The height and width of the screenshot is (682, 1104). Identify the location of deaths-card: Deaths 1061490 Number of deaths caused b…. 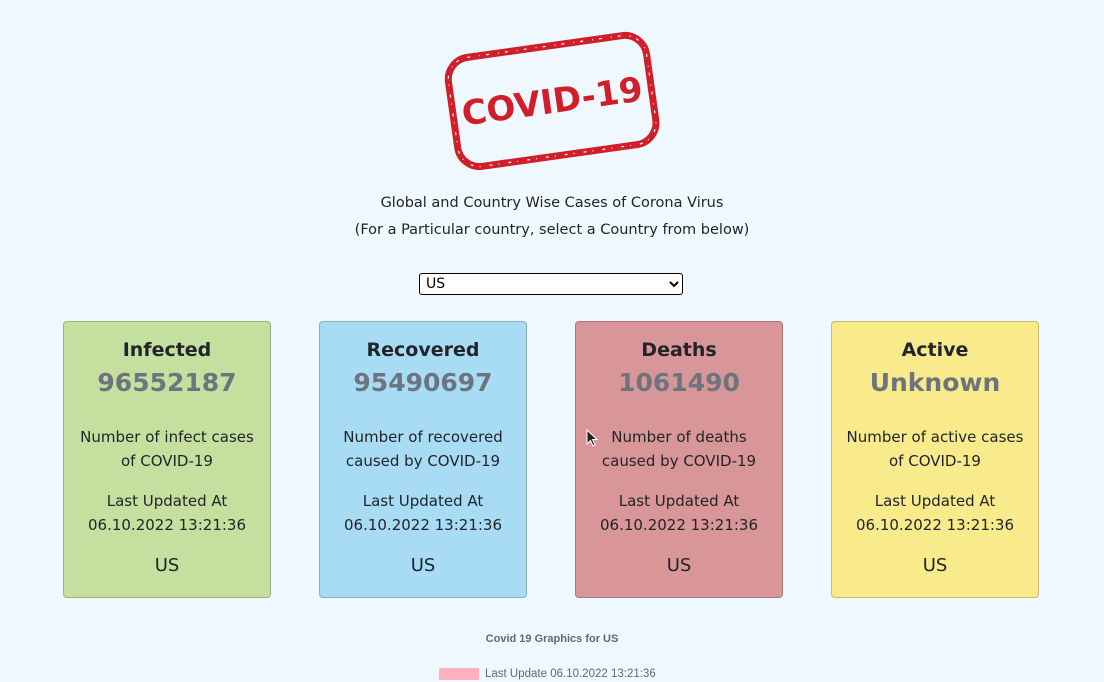
(679, 459).